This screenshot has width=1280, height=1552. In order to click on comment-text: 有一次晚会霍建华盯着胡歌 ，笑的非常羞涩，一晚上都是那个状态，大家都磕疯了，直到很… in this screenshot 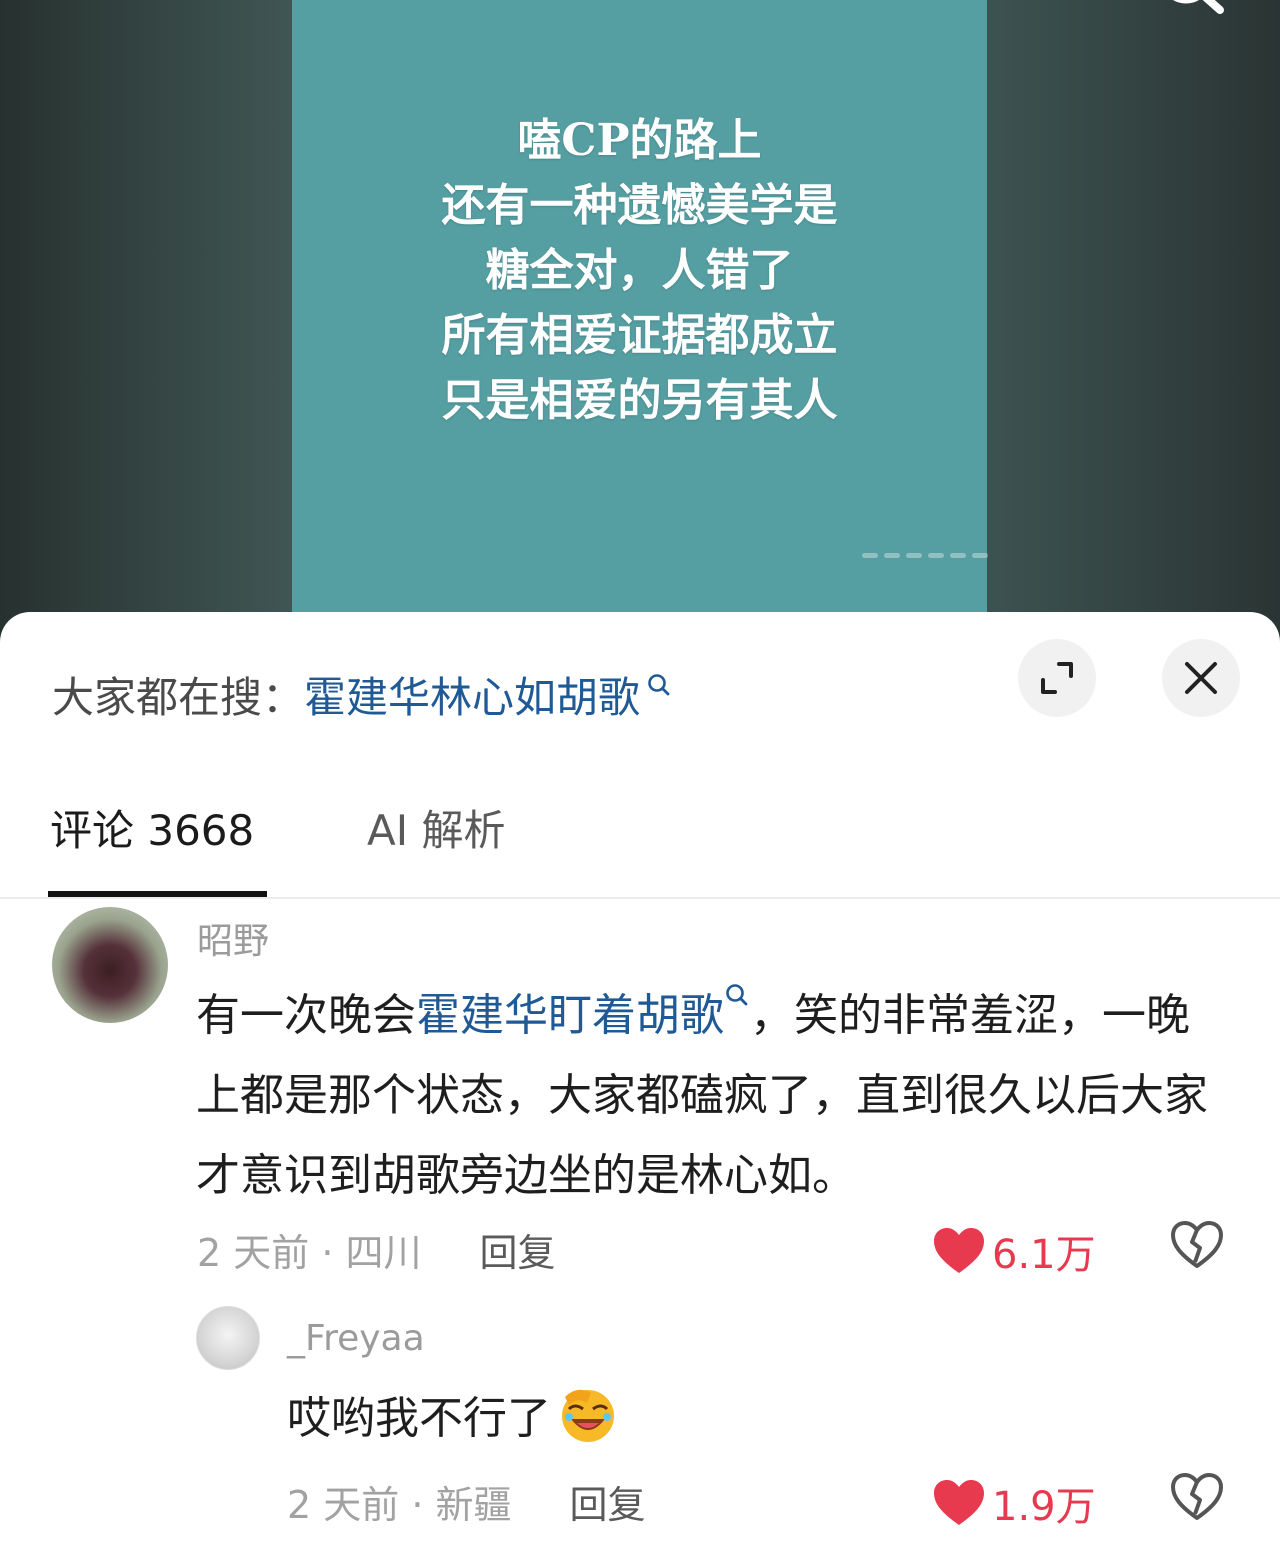, I will do `click(706, 1096)`.